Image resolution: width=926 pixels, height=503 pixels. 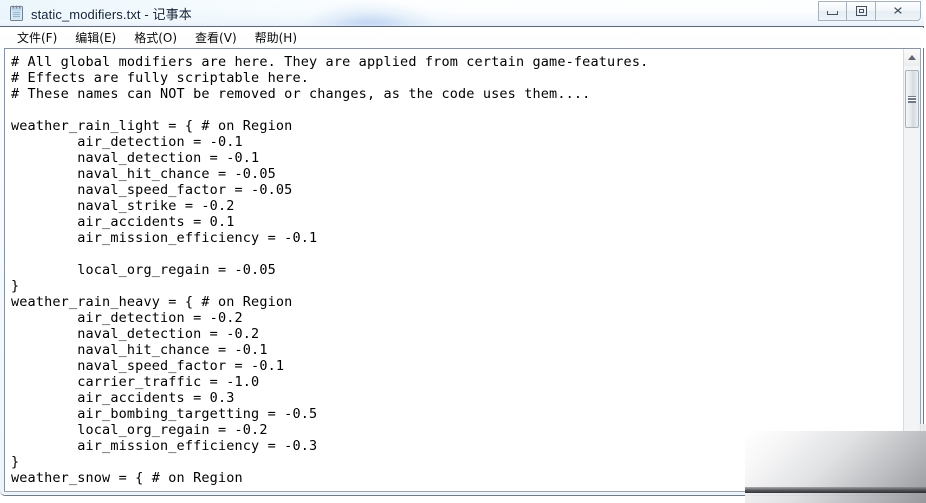 I want to click on notepad-icon, so click(x=16, y=13).